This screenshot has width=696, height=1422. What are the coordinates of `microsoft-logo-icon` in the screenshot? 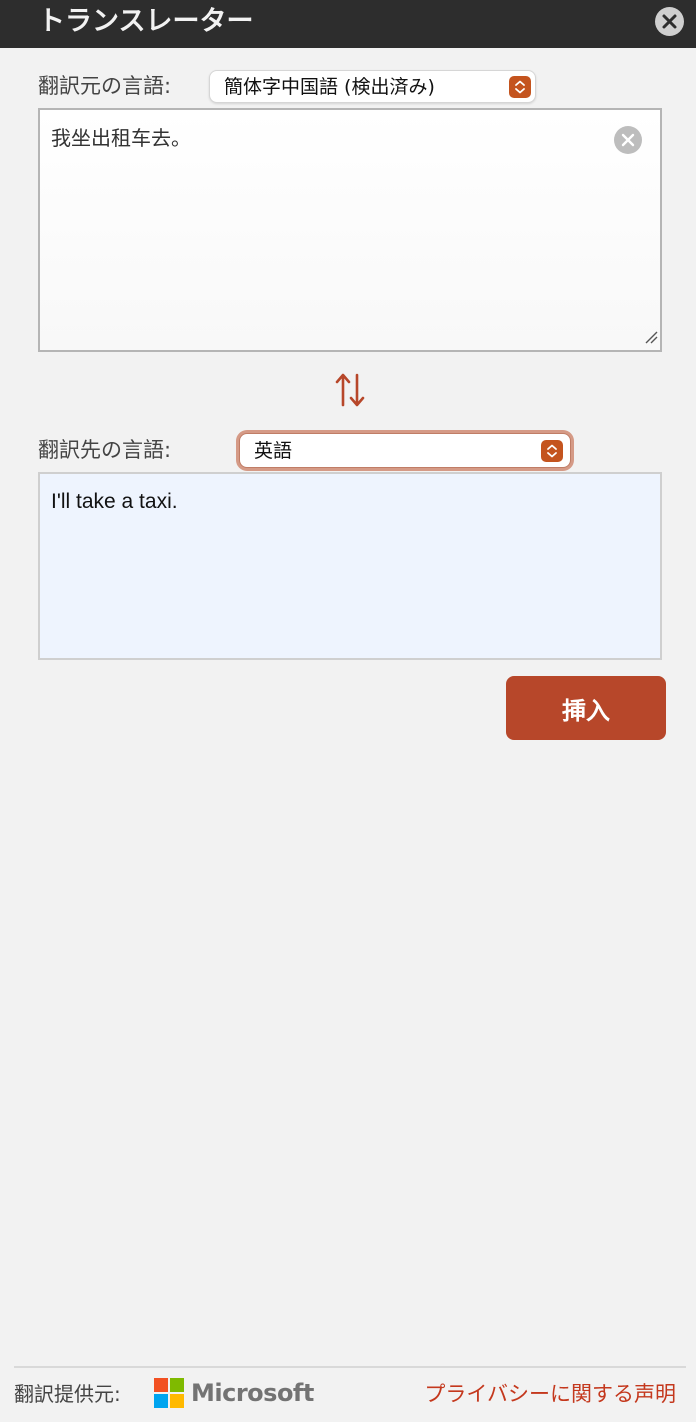 It's located at (169, 1393).